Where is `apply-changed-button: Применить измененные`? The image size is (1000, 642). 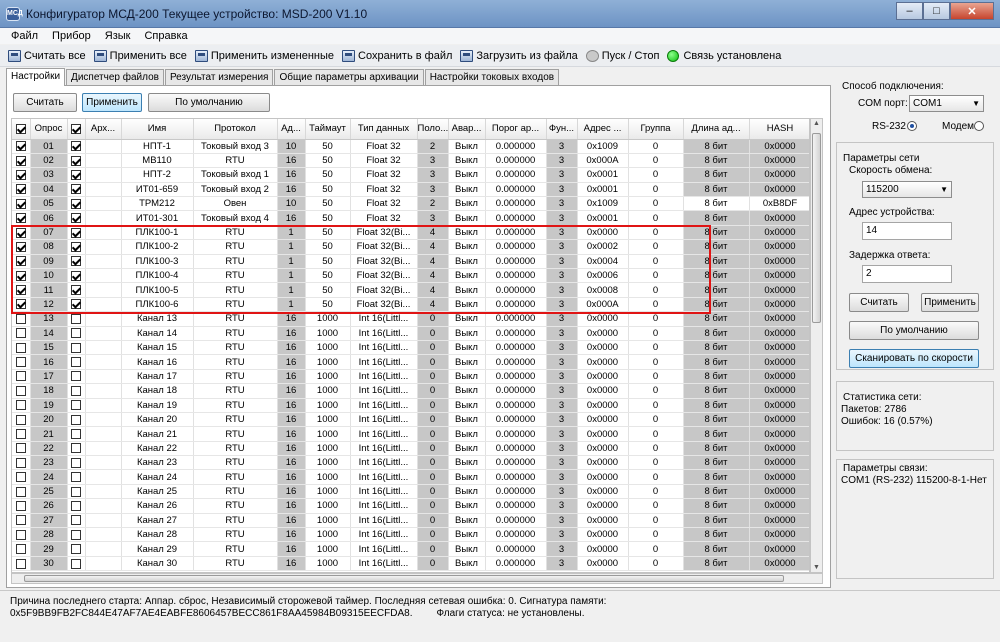
apply-changed-button: Применить измененные is located at coordinates (264, 55).